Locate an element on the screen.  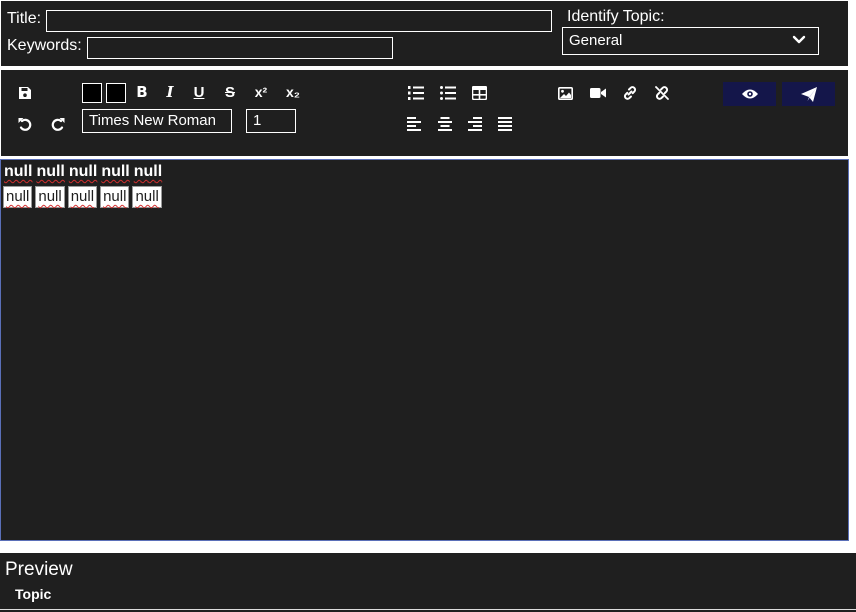
unordered-list-icon is located at coordinates (448, 93).